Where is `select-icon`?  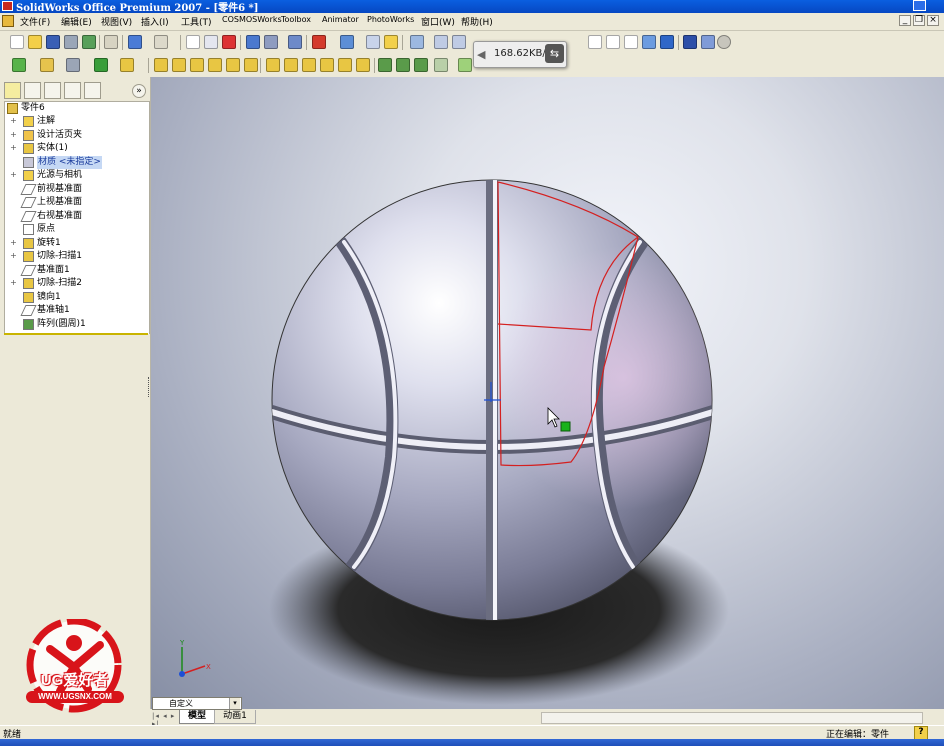
select-icon is located at coordinates (193, 42).